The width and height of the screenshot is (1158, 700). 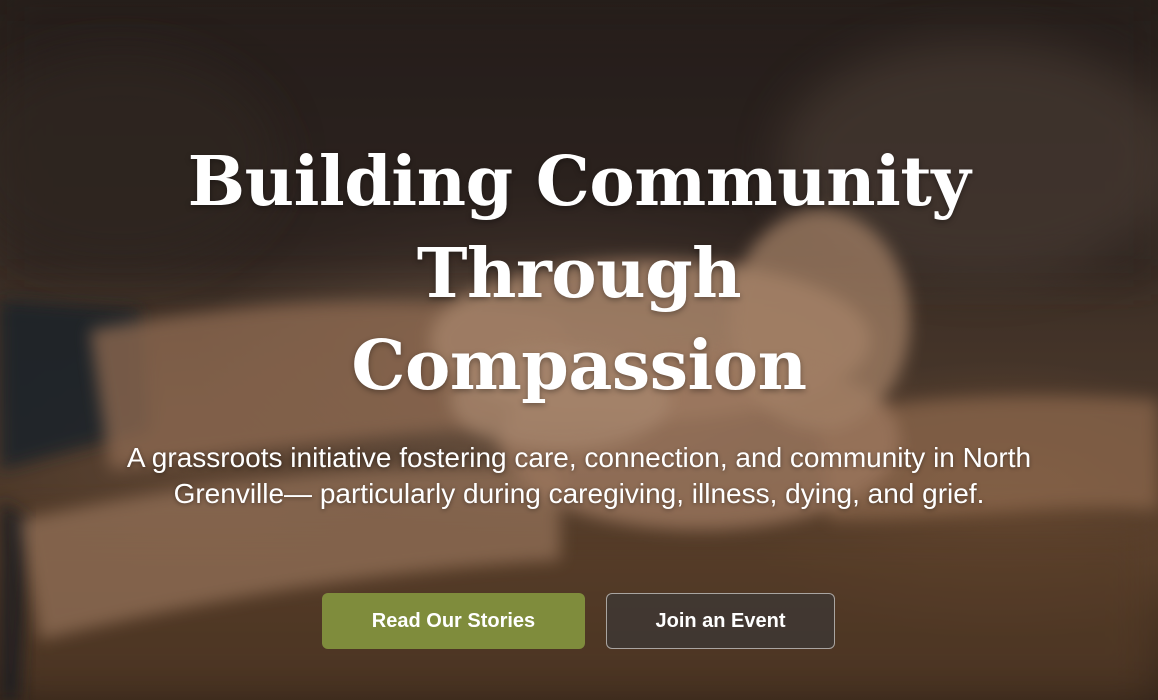 I want to click on headline-line-2: Through, so click(x=579, y=274).